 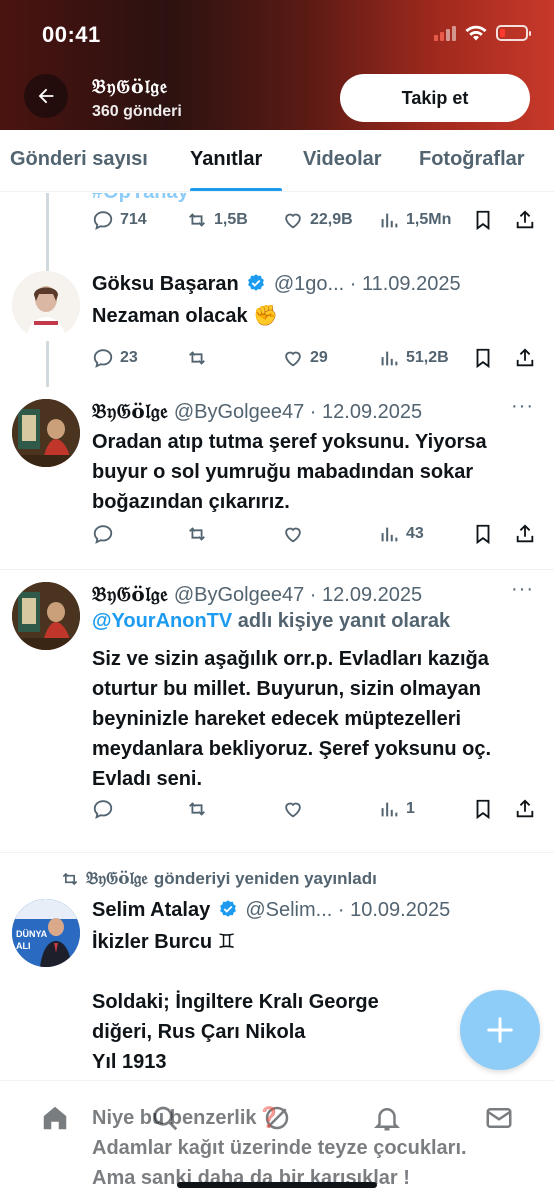 What do you see at coordinates (162, 621) in the screenshot?
I see `reply-to-link: @YourAnonTV` at bounding box center [162, 621].